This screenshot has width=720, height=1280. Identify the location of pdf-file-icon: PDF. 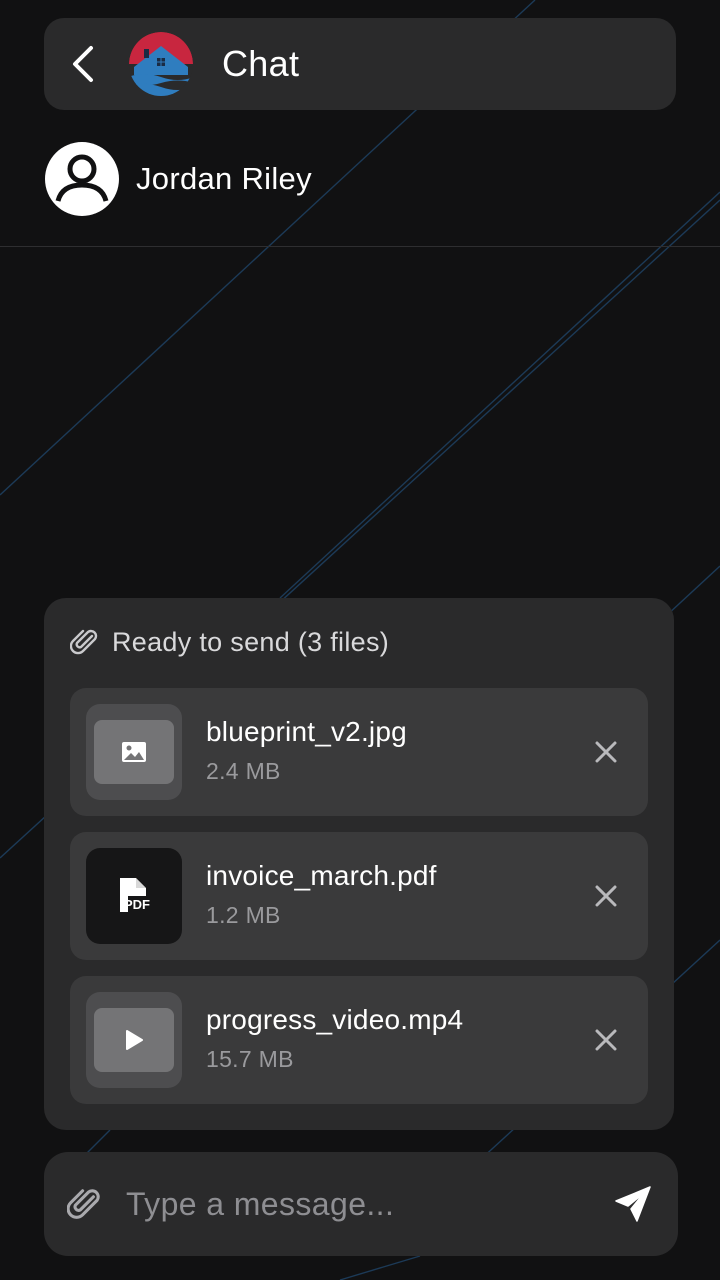
(135, 895).